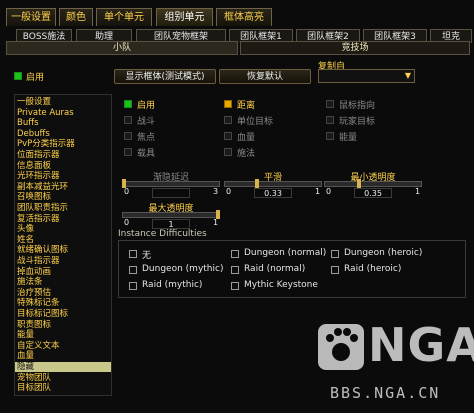 The width and height of the screenshot is (474, 413). What do you see at coordinates (373, 193) in the screenshot?
I see `slider-value: 0.35` at bounding box center [373, 193].